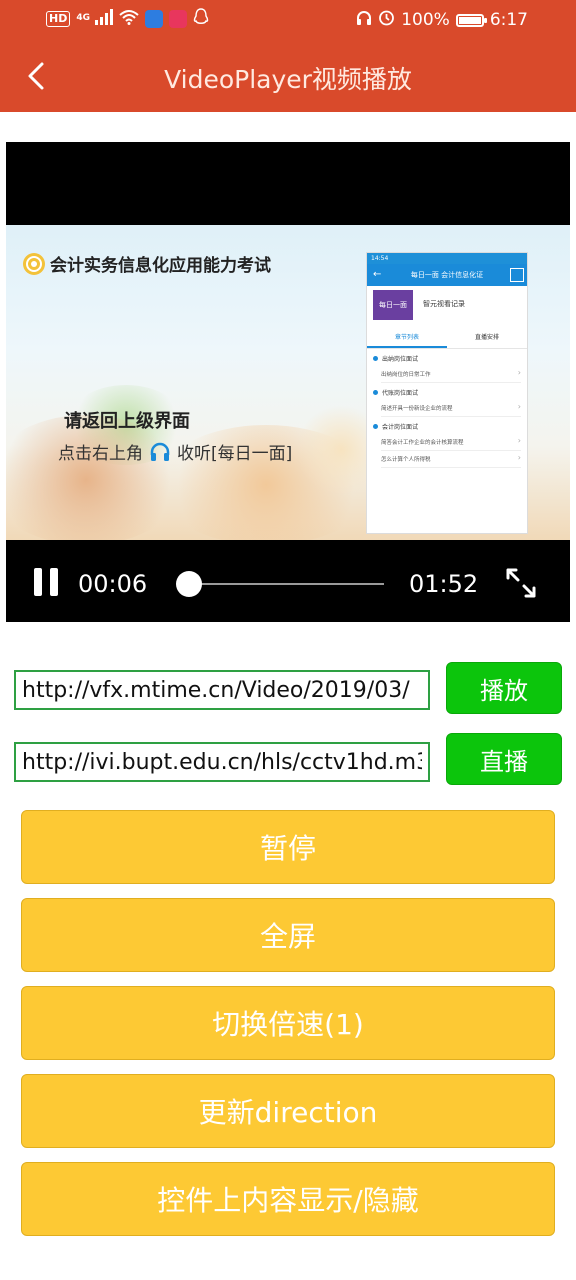  I want to click on battery-icon, so click(471, 20).